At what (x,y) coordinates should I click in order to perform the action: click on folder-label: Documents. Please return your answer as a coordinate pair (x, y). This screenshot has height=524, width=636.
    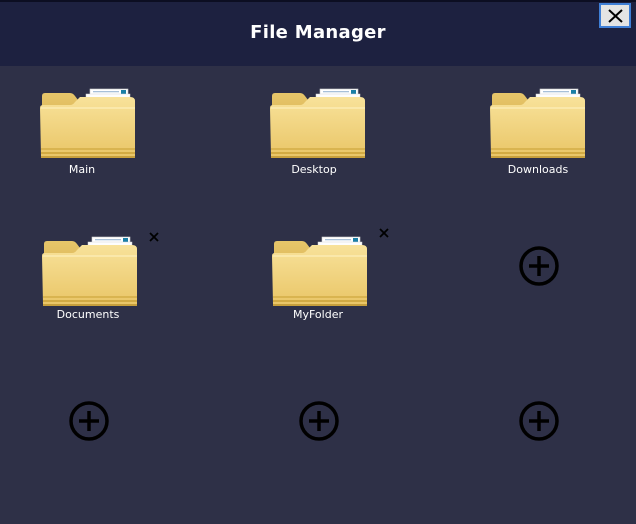
    Looking at the image, I should click on (88, 314).